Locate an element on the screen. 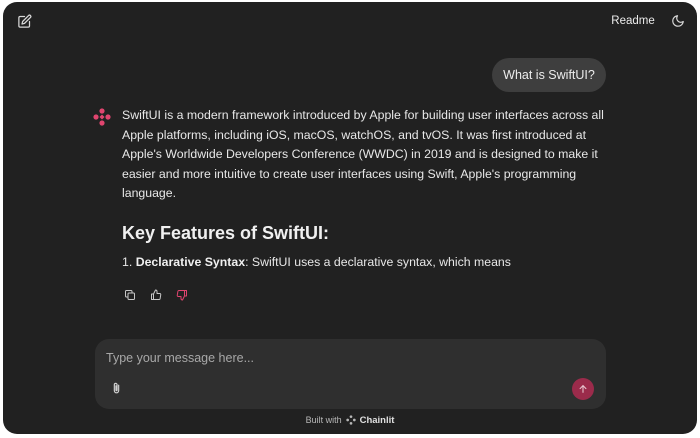 The height and width of the screenshot is (438, 700). list-item-bold: Declarative Syntax is located at coordinates (190, 262).